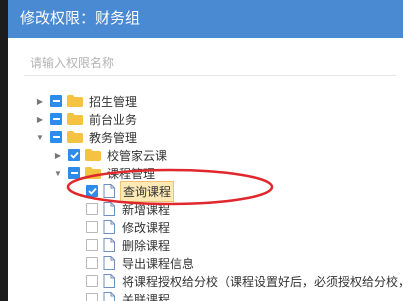  Describe the element at coordinates (146, 245) in the screenshot. I see `tree-node-label: 删除课程` at that location.